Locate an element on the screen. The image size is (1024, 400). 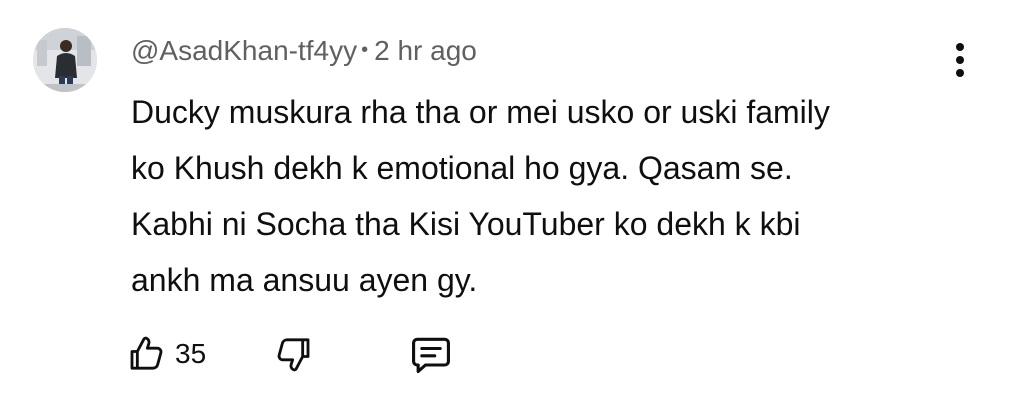
reply-button is located at coordinates (431, 354).